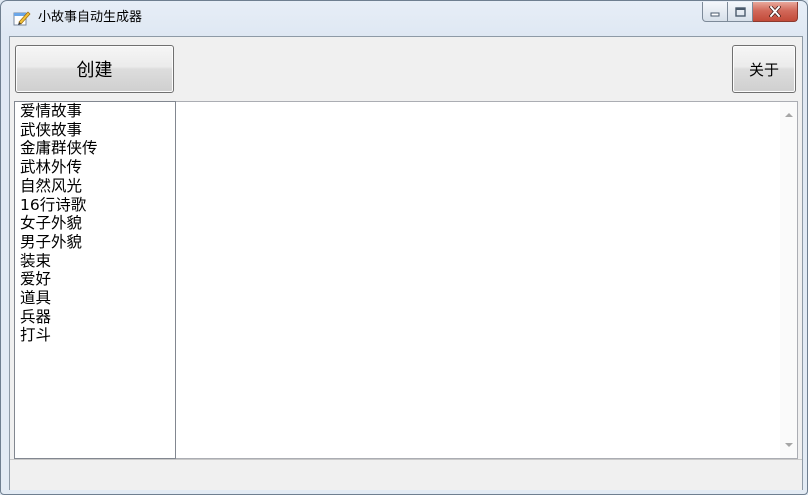 Image resolution: width=808 pixels, height=495 pixels. I want to click on scroll-down-arrow-icon, so click(789, 445).